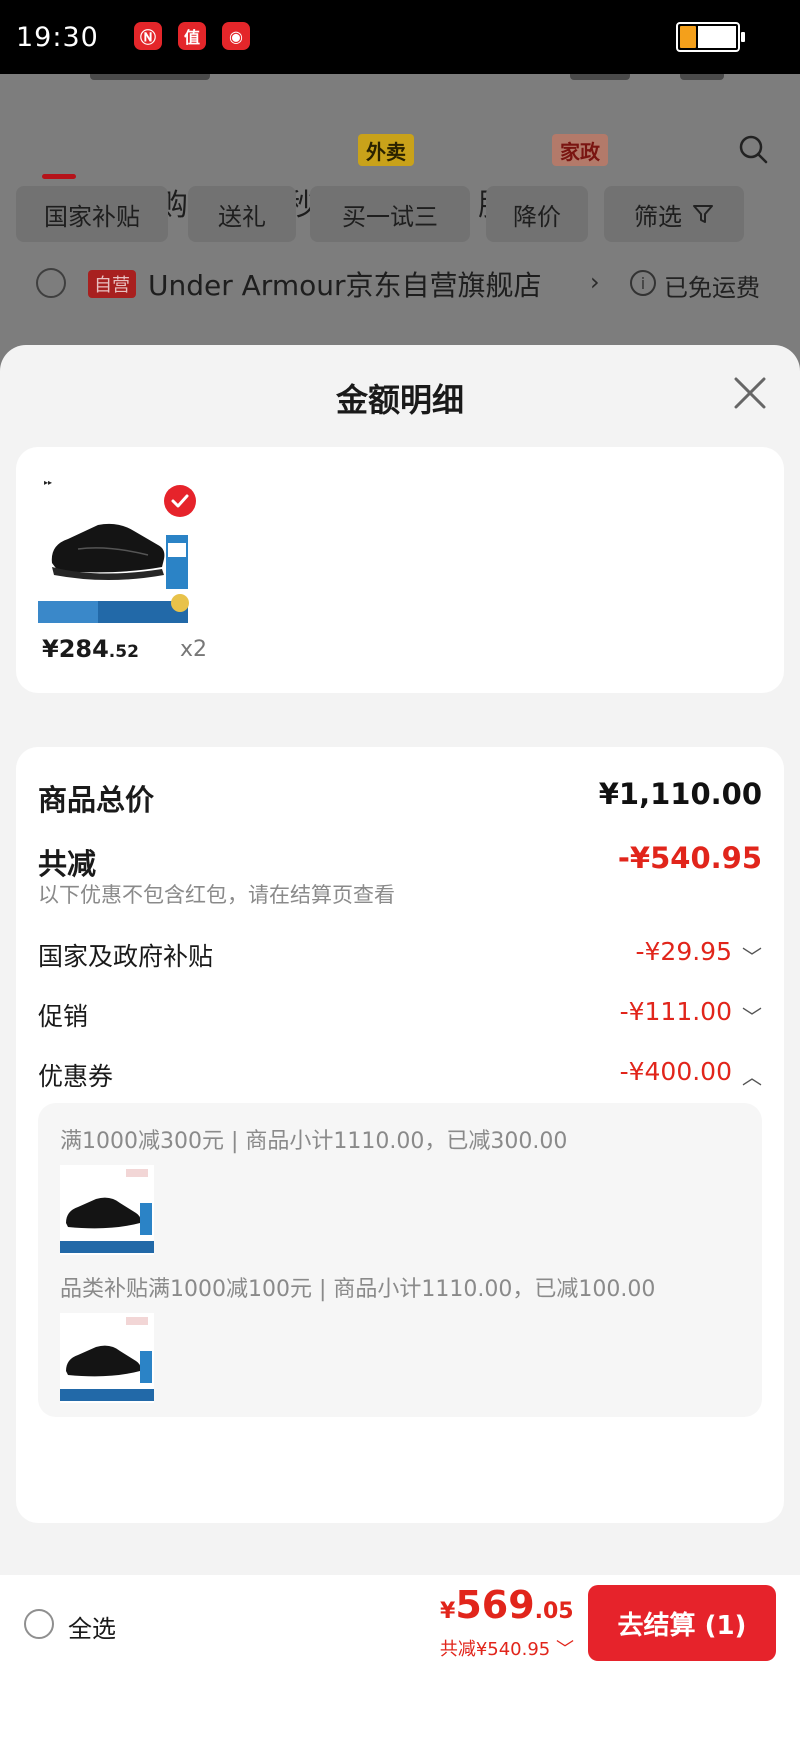 This screenshot has height=1739, width=800. What do you see at coordinates (712, 288) in the screenshot?
I see `free-shipping-label: 已免运费` at bounding box center [712, 288].